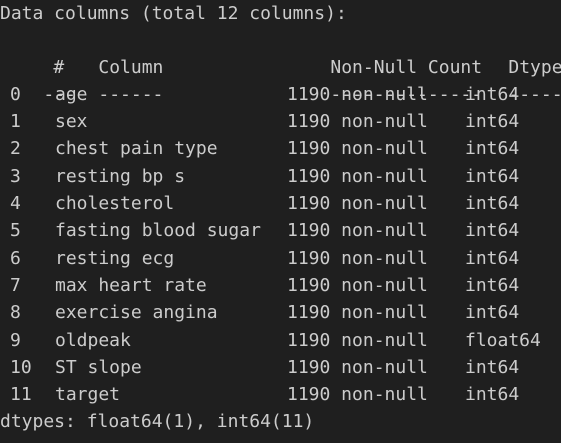 This screenshot has height=443, width=561. What do you see at coordinates (15, 176) in the screenshot?
I see `row-index: 3` at bounding box center [15, 176].